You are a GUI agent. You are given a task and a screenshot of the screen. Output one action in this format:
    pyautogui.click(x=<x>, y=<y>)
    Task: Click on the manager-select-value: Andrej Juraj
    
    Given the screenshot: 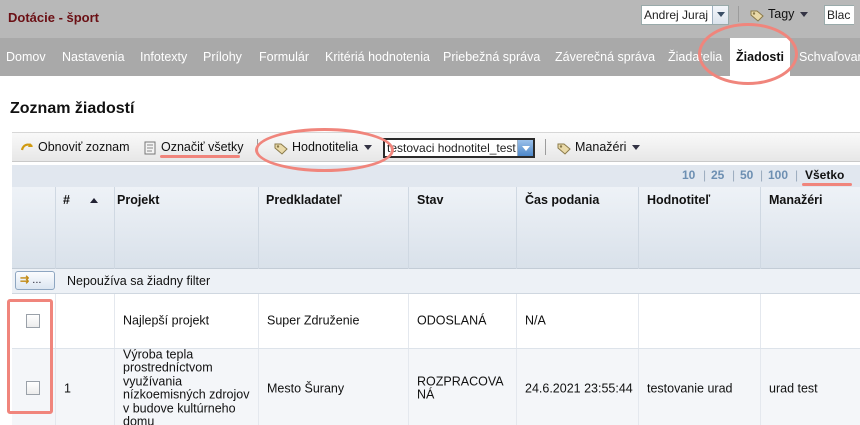 What is the action you would take?
    pyautogui.click(x=676, y=15)
    